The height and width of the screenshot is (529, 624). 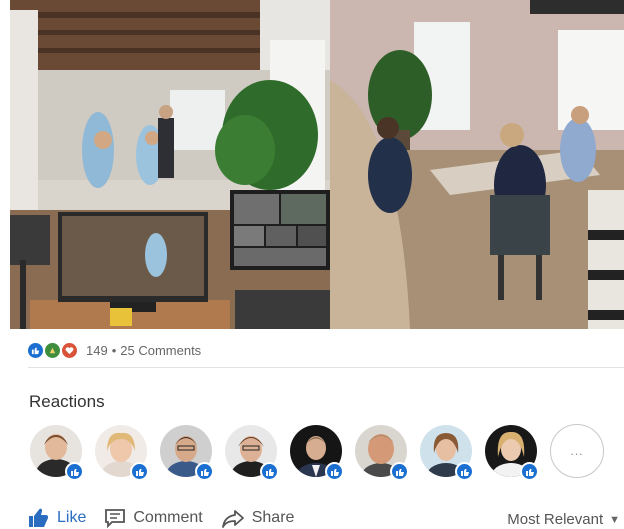 What do you see at coordinates (52, 350) in the screenshot?
I see `celebrate-icon` at bounding box center [52, 350].